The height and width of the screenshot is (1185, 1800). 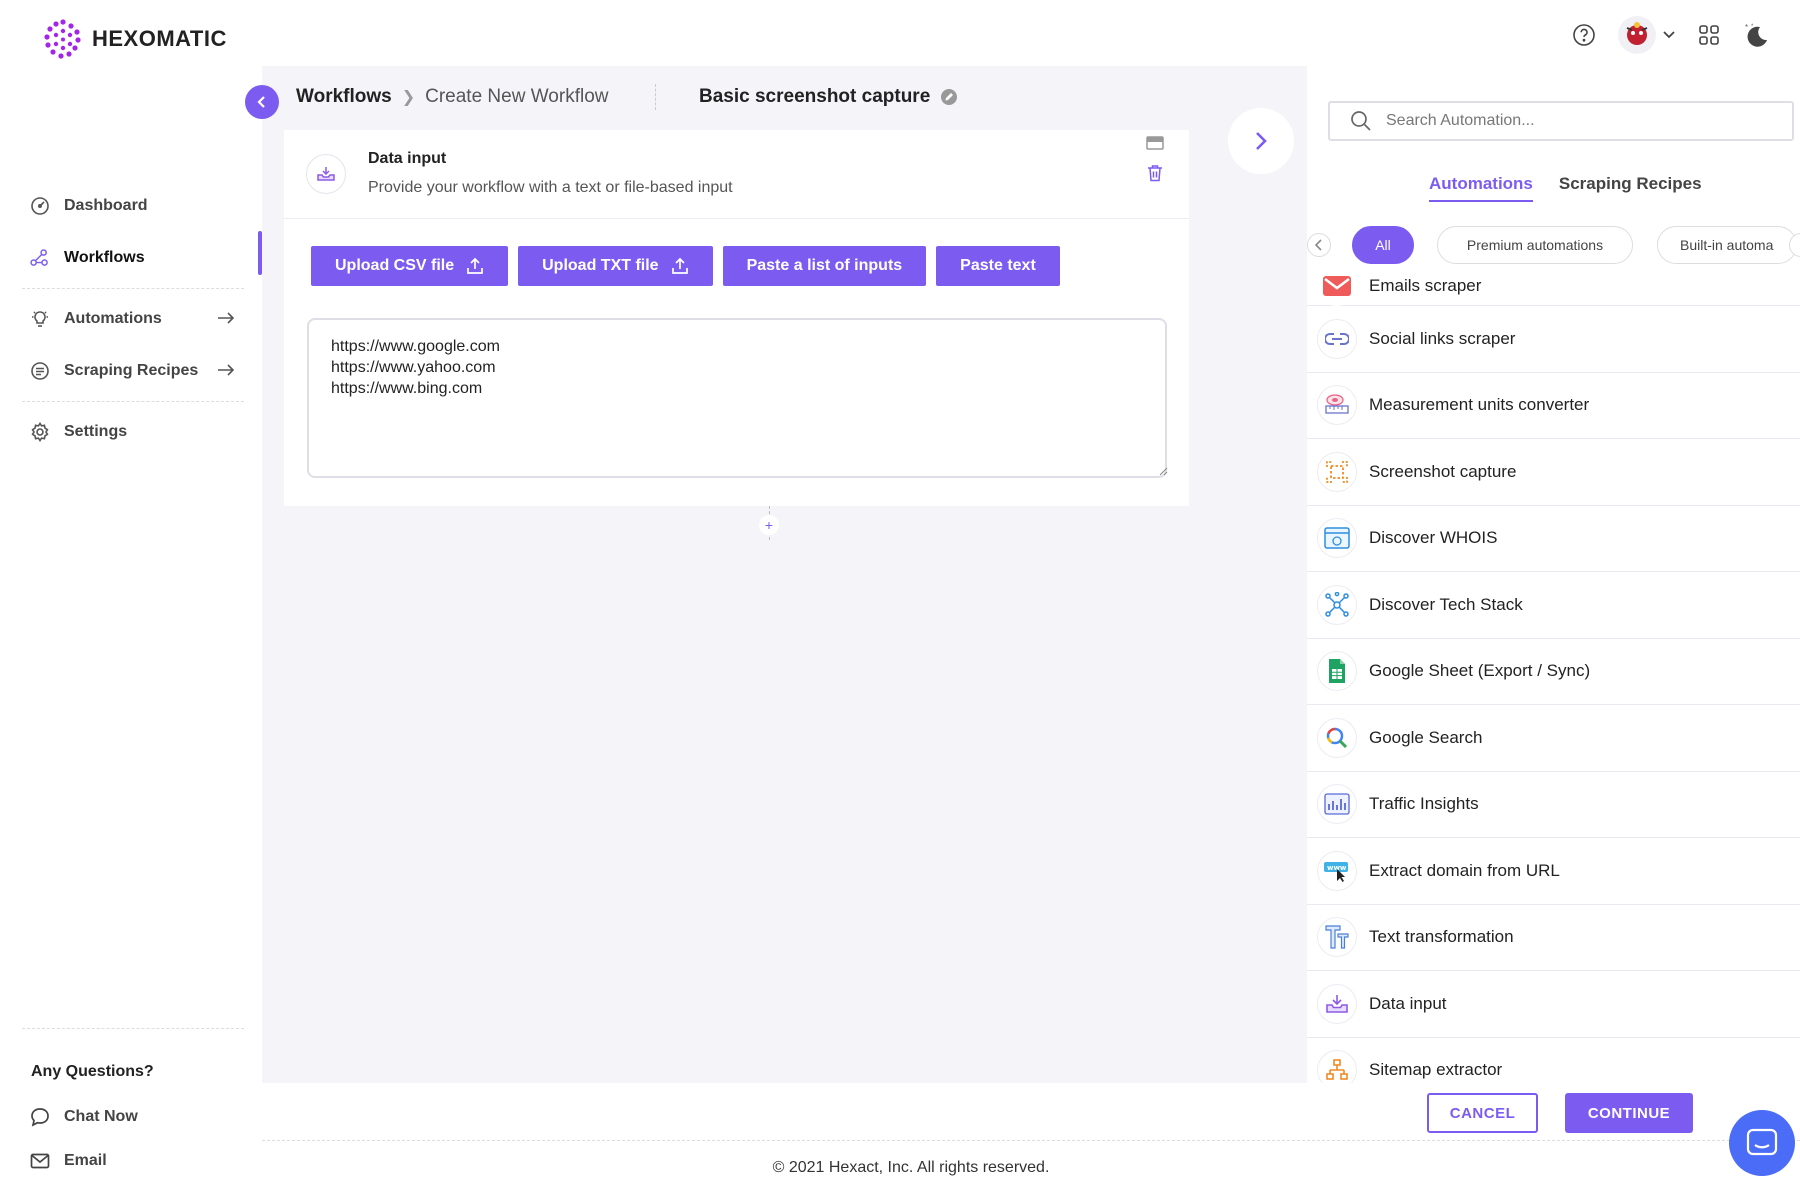 I want to click on sidebar-item-settings: Settings, so click(x=133, y=432).